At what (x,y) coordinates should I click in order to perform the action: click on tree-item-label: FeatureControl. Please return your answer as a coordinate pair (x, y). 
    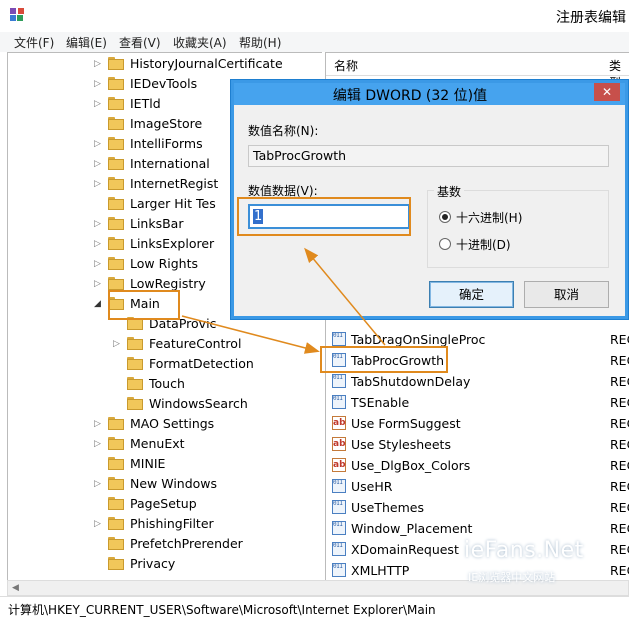
    Looking at the image, I should click on (195, 343).